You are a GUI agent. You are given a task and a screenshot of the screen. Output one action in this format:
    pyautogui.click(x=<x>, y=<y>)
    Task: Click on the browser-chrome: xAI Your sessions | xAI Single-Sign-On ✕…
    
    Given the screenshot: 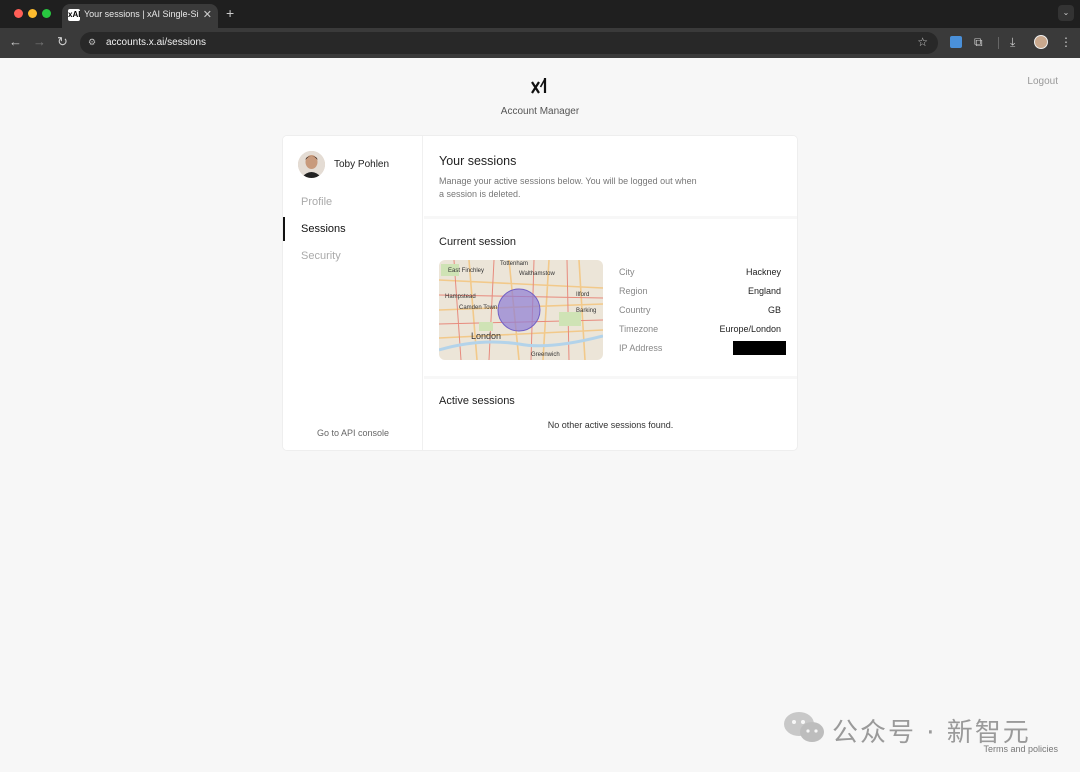 What is the action you would take?
    pyautogui.click(x=540, y=29)
    